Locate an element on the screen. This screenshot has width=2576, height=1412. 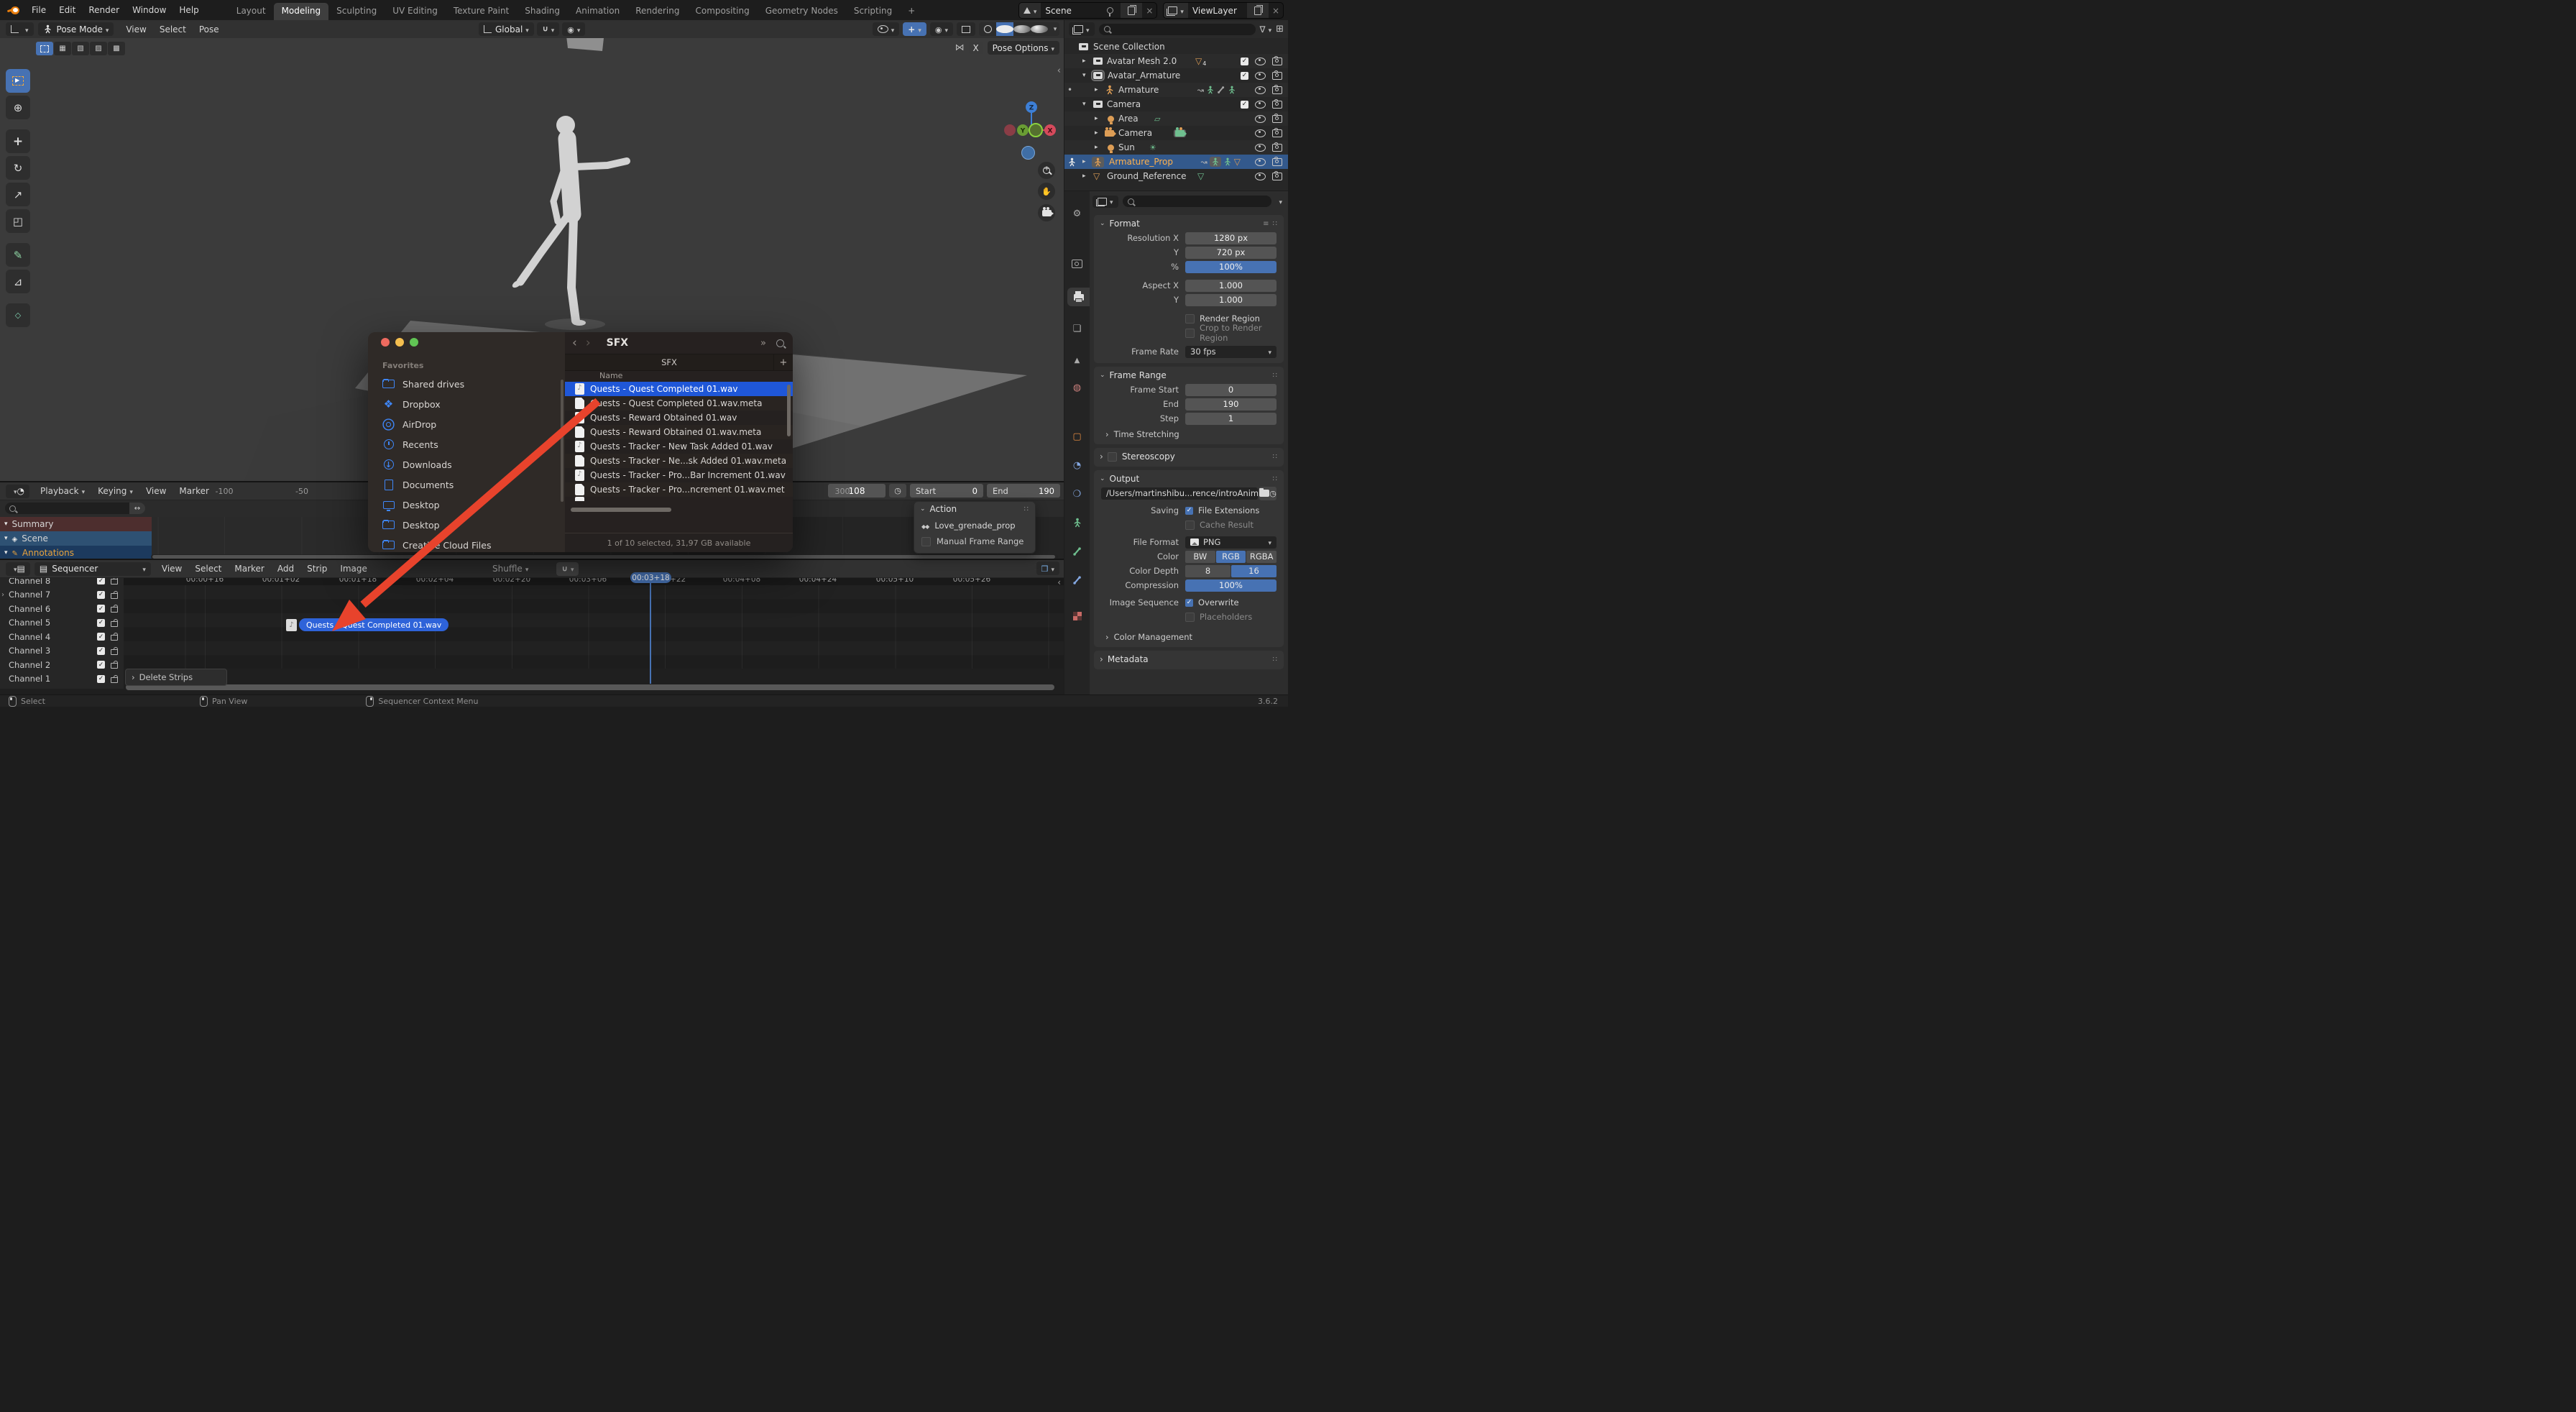
sequencer-collapse-icon: ‹ is located at coordinates (1059, 582).